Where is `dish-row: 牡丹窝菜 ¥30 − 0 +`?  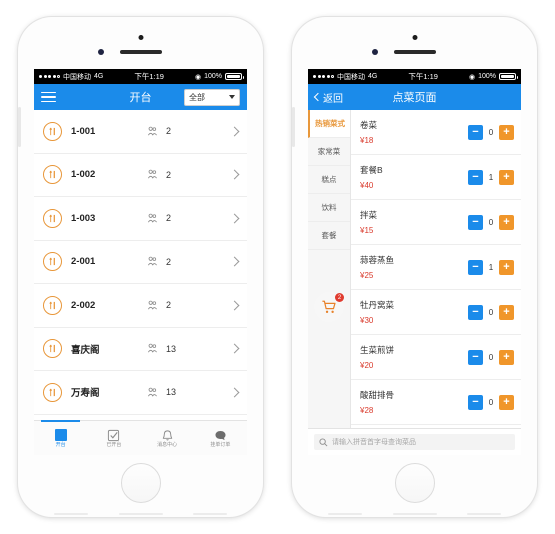
dish-row: 牡丹窝菜 ¥30 − 0 + is located at coordinates (436, 312).